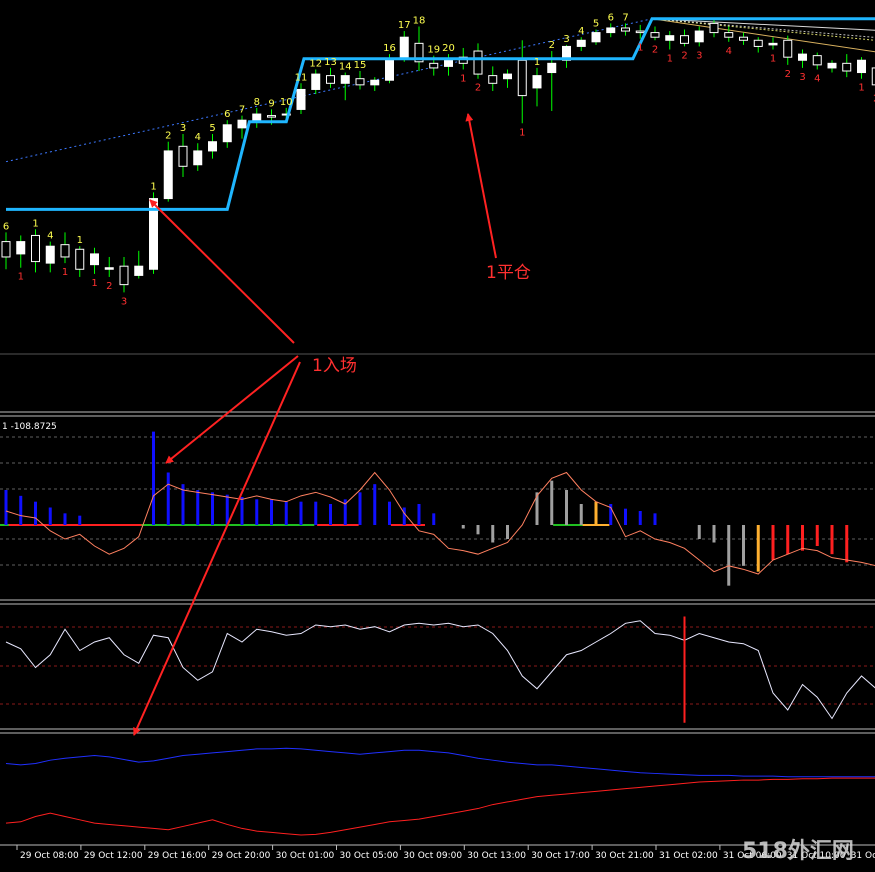 The width and height of the screenshot is (875, 872). What do you see at coordinates (305, 856) in the screenshot?
I see `time-tick-label: 30 Oct 01:00` at bounding box center [305, 856].